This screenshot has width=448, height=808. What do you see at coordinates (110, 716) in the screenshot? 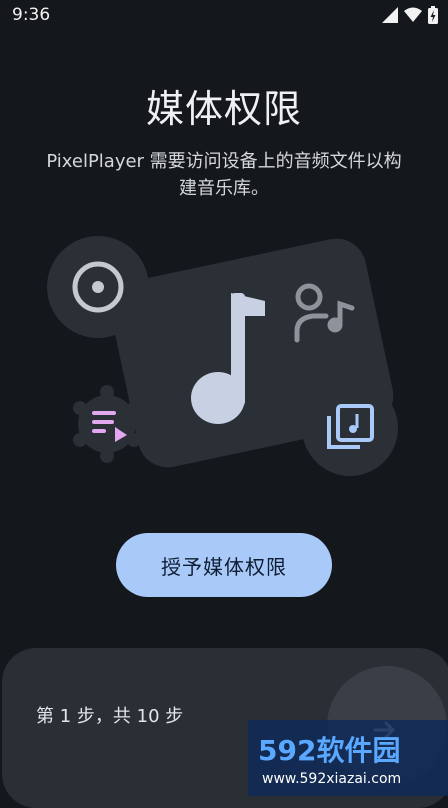
I see `step-indicator: 第 1 步，共 10 步` at bounding box center [110, 716].